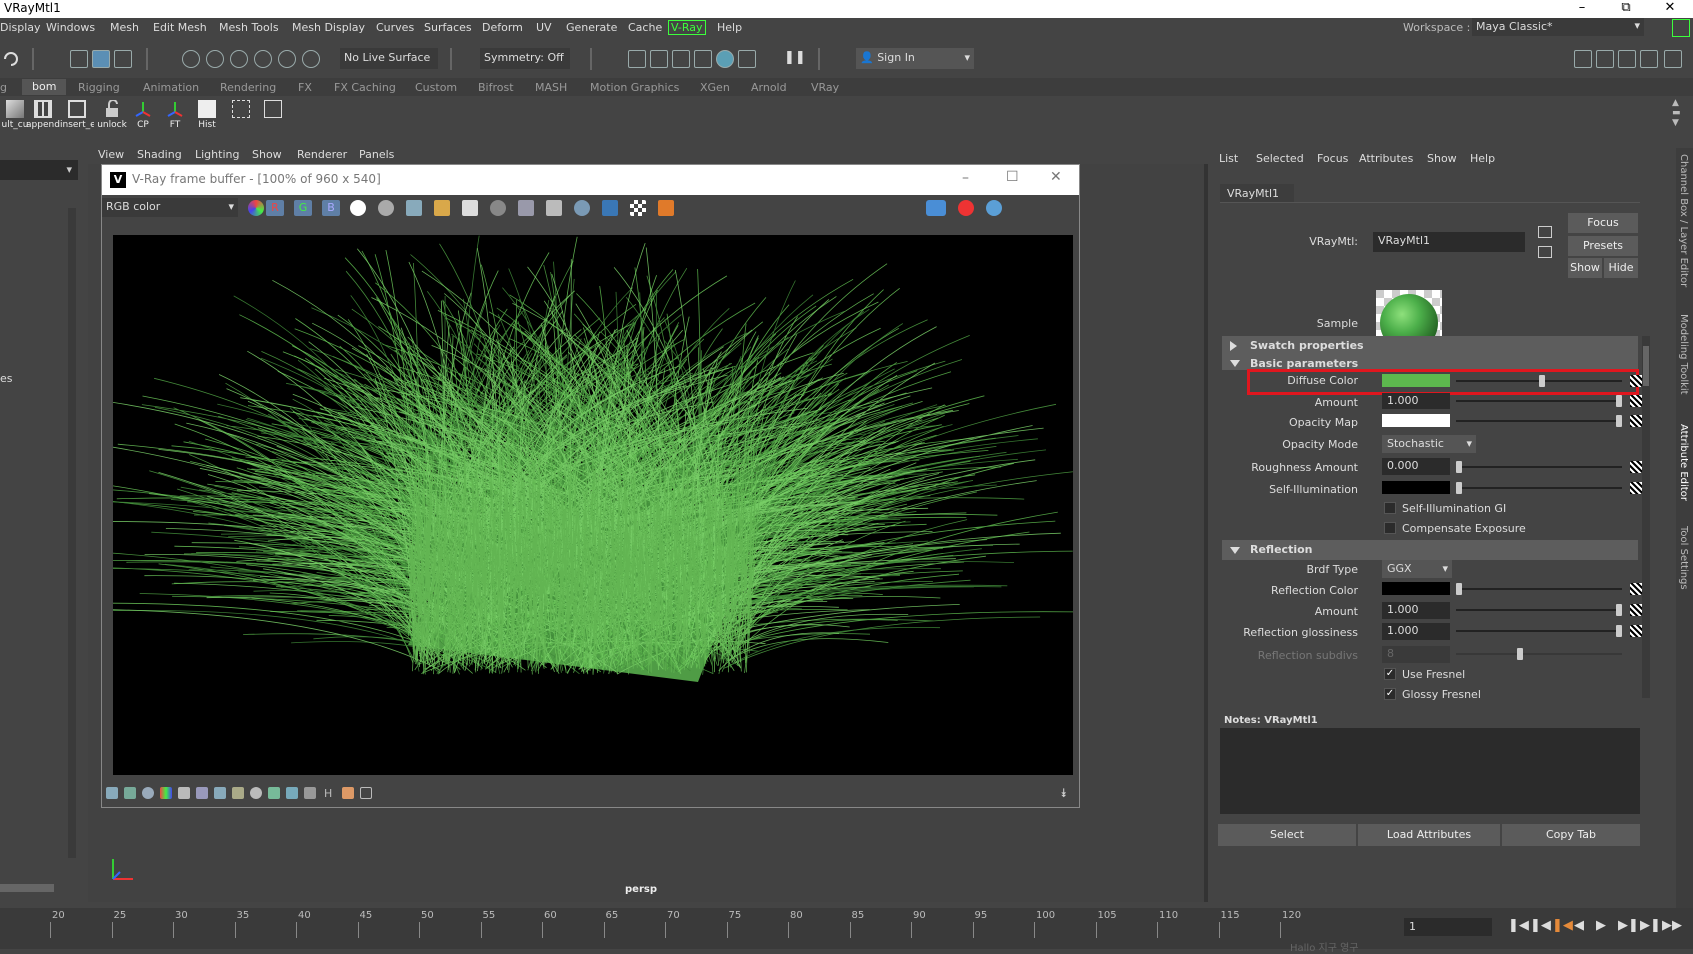  What do you see at coordinates (1579, 925) in the screenshot?
I see `play-backwards-icon: ◀` at bounding box center [1579, 925].